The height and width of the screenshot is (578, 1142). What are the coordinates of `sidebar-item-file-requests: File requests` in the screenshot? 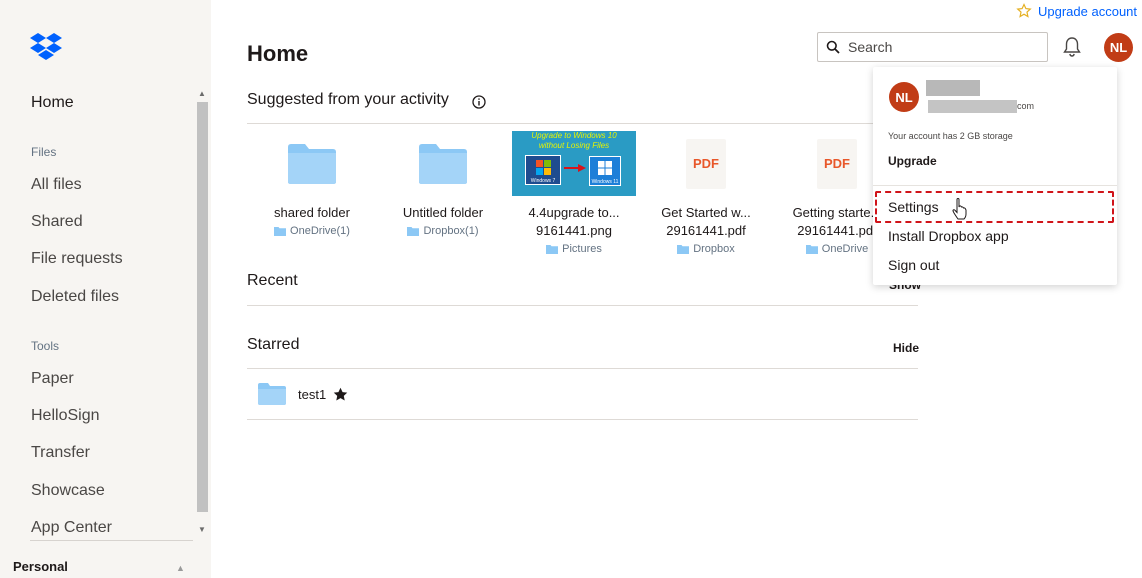 It's located at (77, 259).